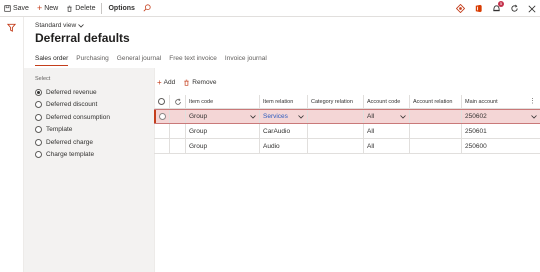  I want to click on column-header-main-account: Main account, so click(497, 101).